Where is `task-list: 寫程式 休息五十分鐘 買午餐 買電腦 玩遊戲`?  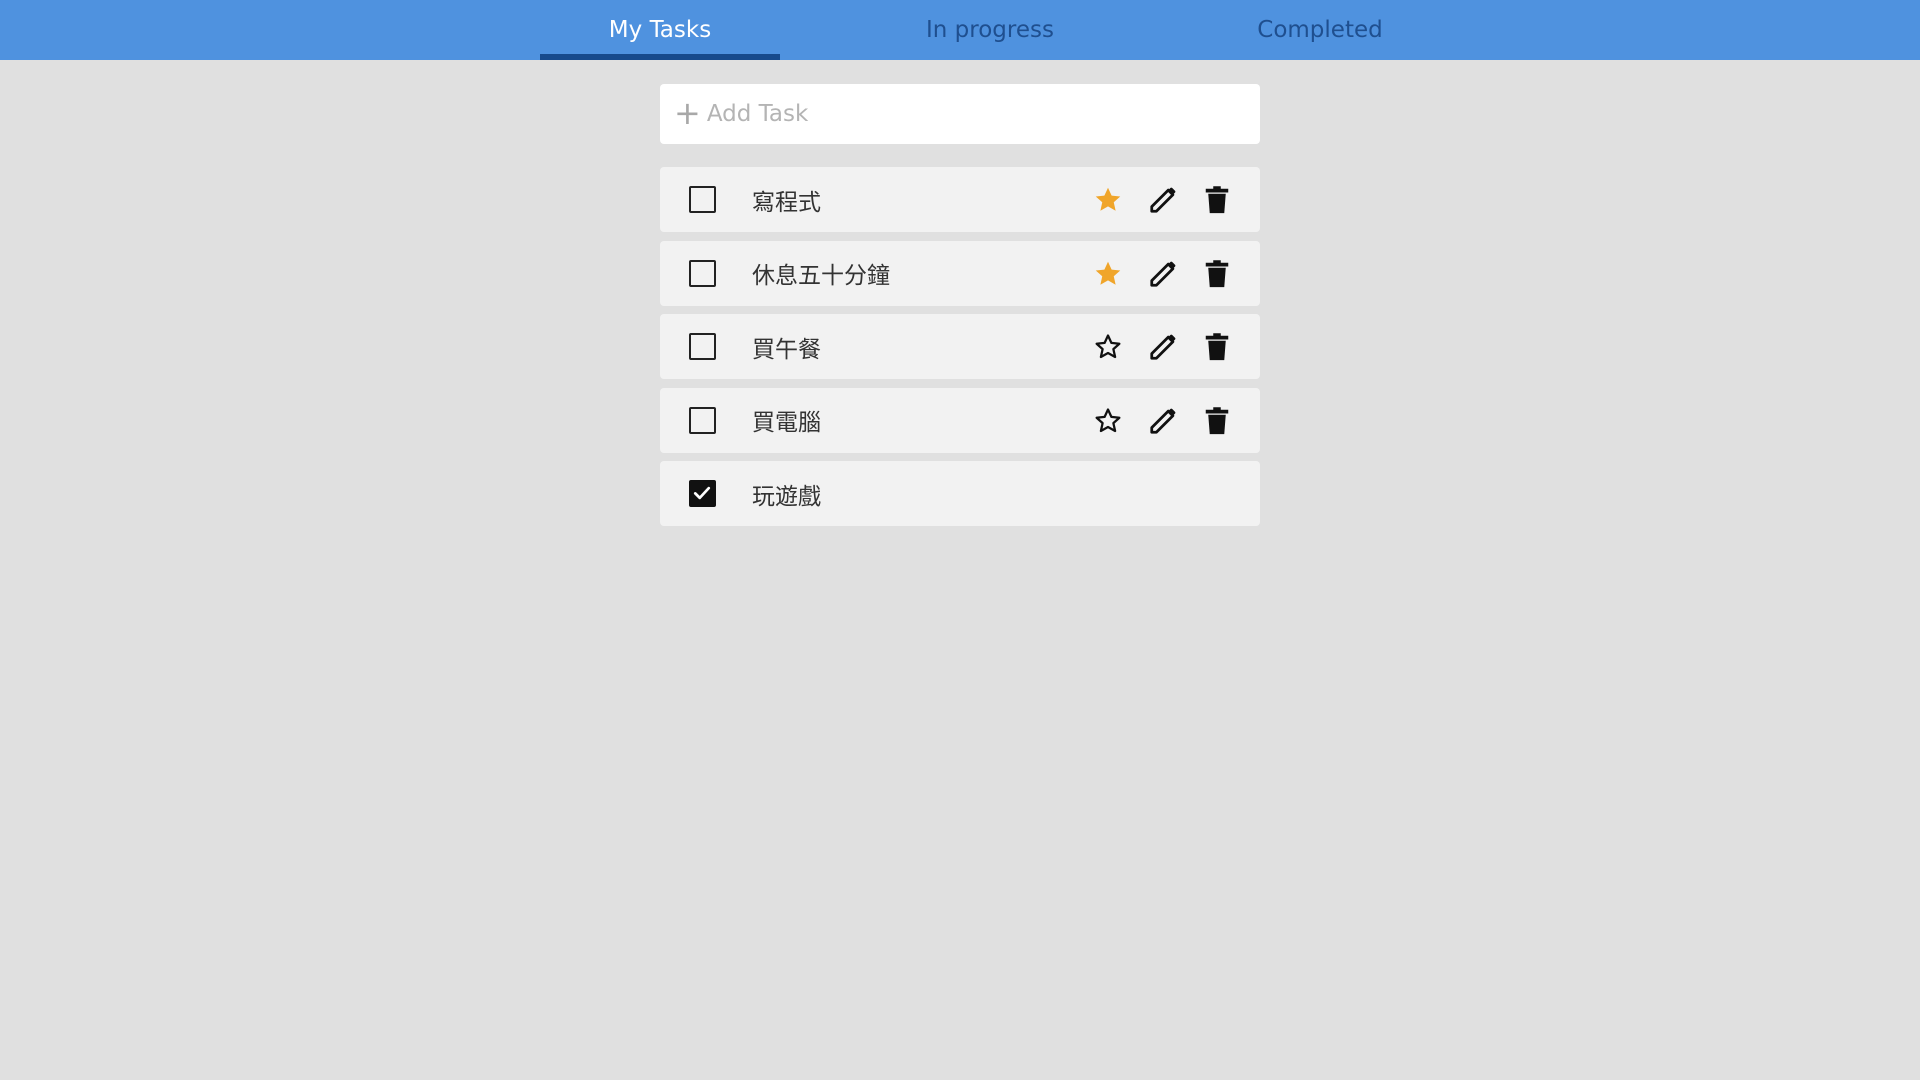
task-list: 寫程式 休息五十分鐘 買午餐 買電腦 玩遊戲 is located at coordinates (960, 351).